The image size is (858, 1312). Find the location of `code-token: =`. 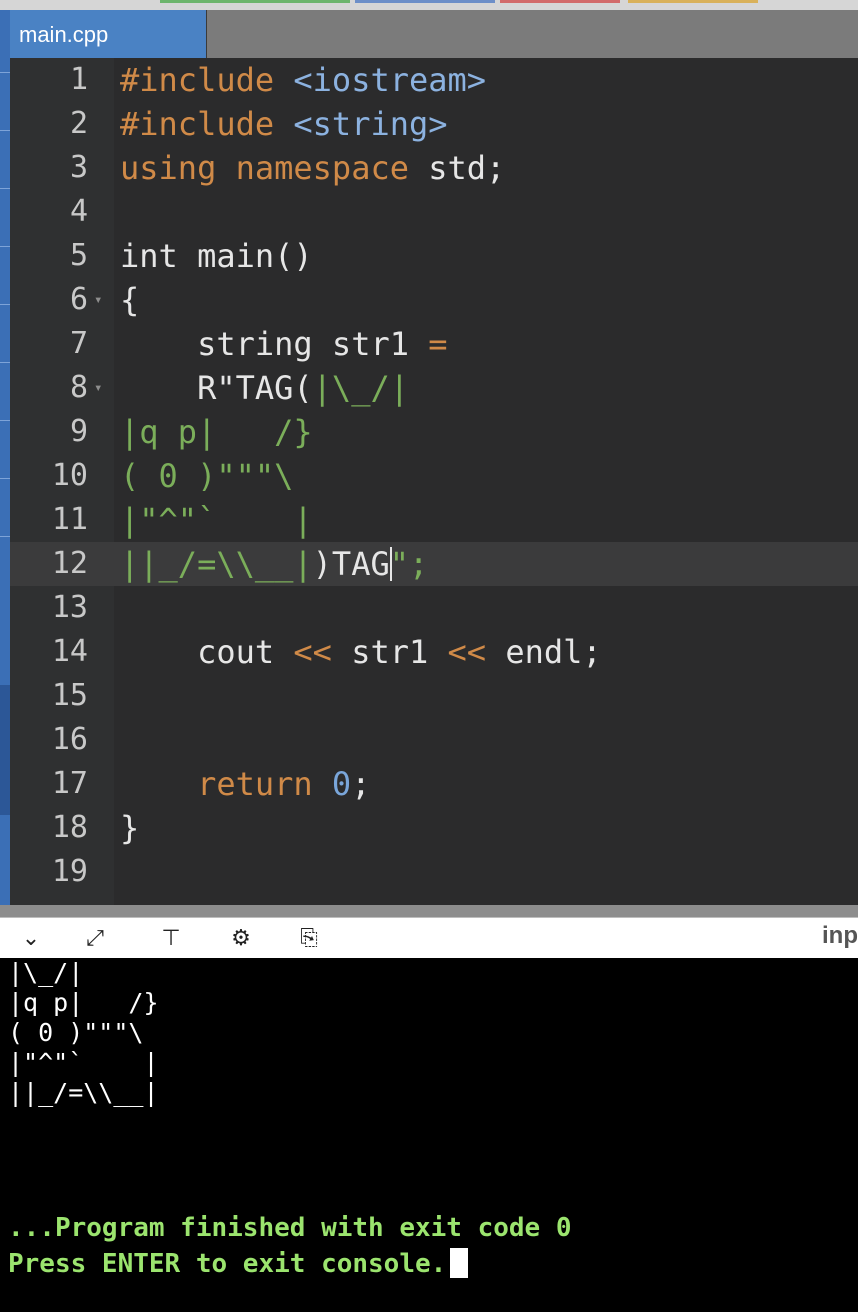

code-token: = is located at coordinates (438, 344).